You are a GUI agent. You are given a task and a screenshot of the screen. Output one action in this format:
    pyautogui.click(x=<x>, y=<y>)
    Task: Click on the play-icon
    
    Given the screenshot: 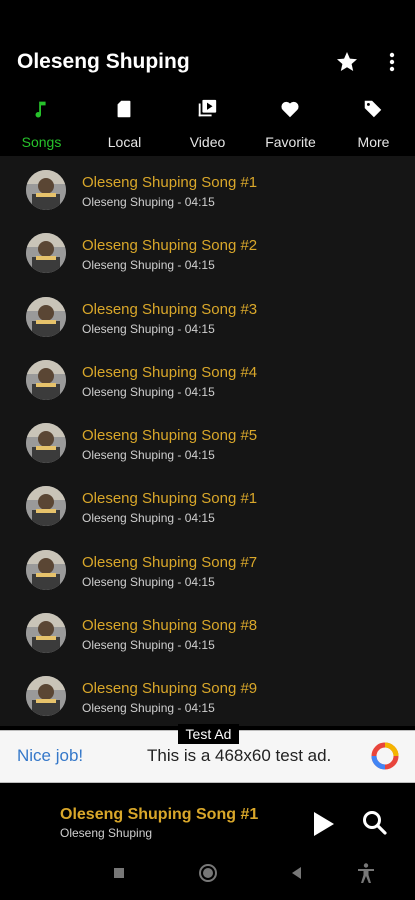 What is the action you would take?
    pyautogui.click(x=323, y=824)
    